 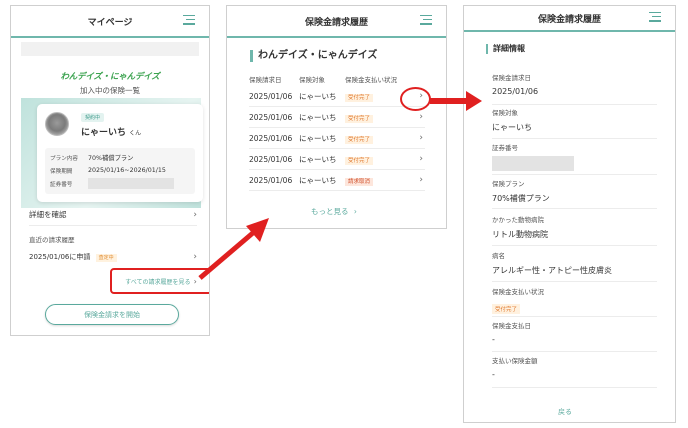 What do you see at coordinates (505, 113) in the screenshot?
I see `field-label: 保険対象` at bounding box center [505, 113].